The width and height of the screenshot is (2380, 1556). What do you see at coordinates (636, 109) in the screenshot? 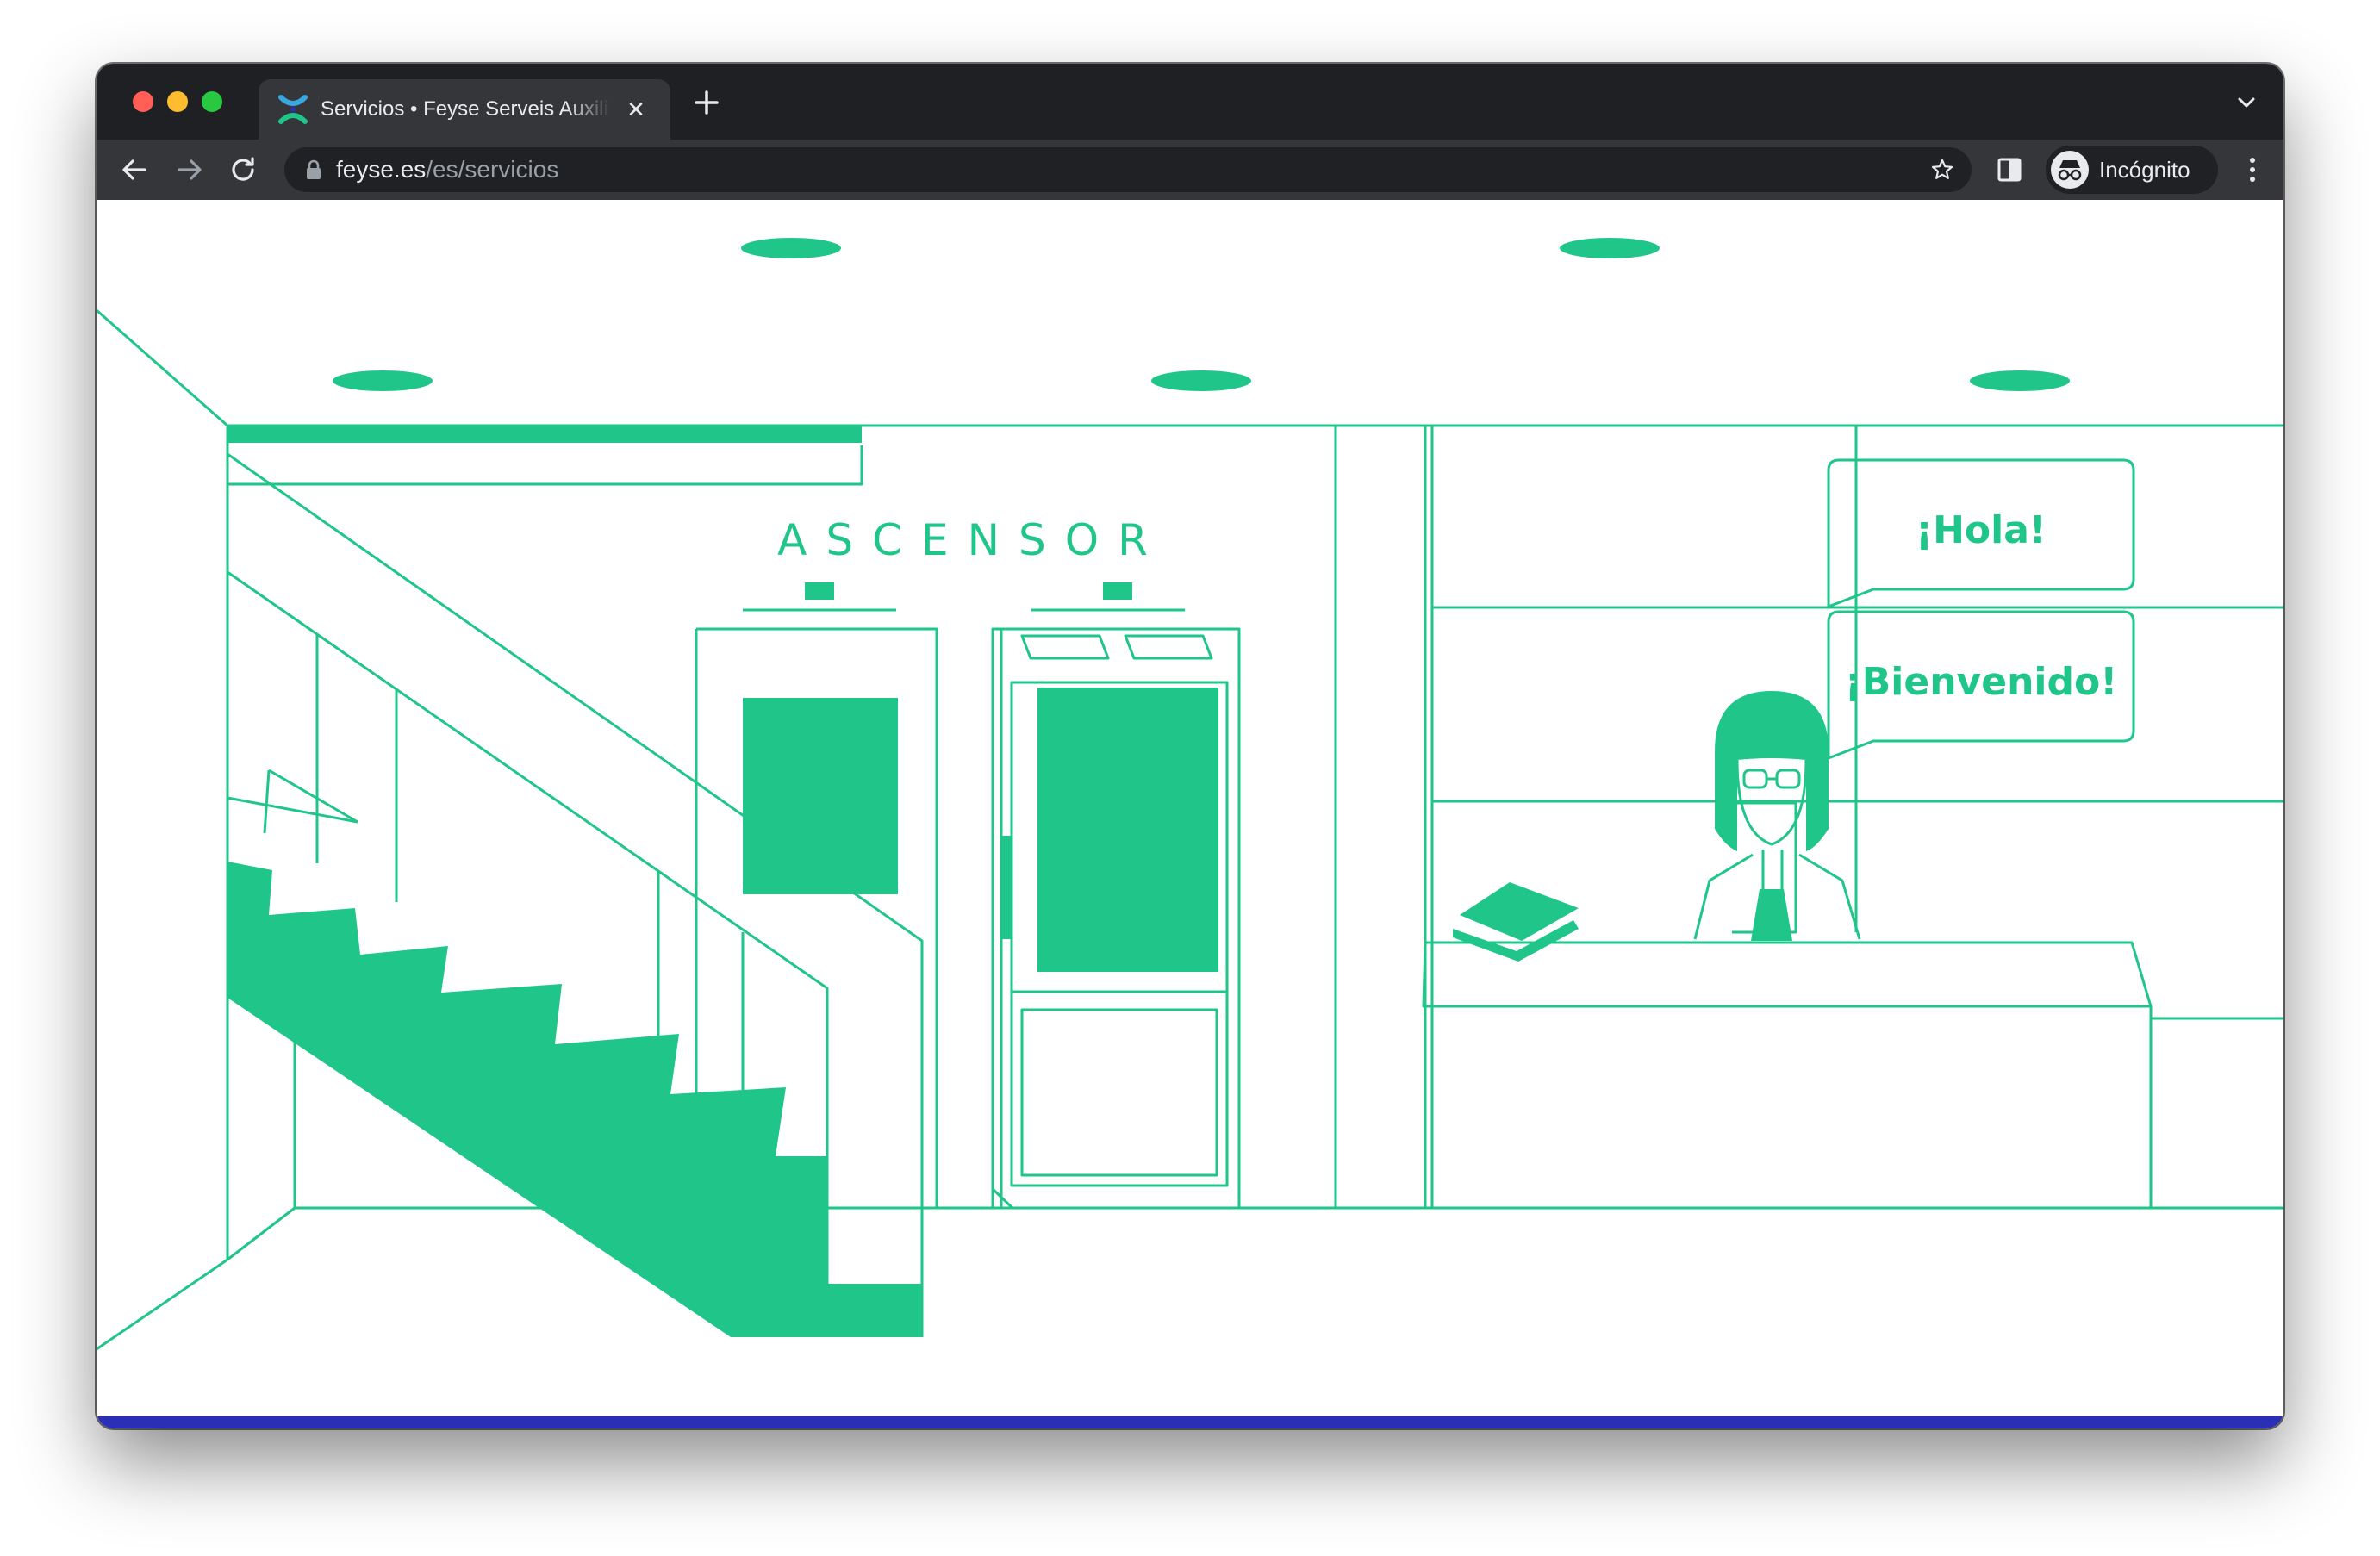
I see `close-tab-icon: ✕` at bounding box center [636, 109].